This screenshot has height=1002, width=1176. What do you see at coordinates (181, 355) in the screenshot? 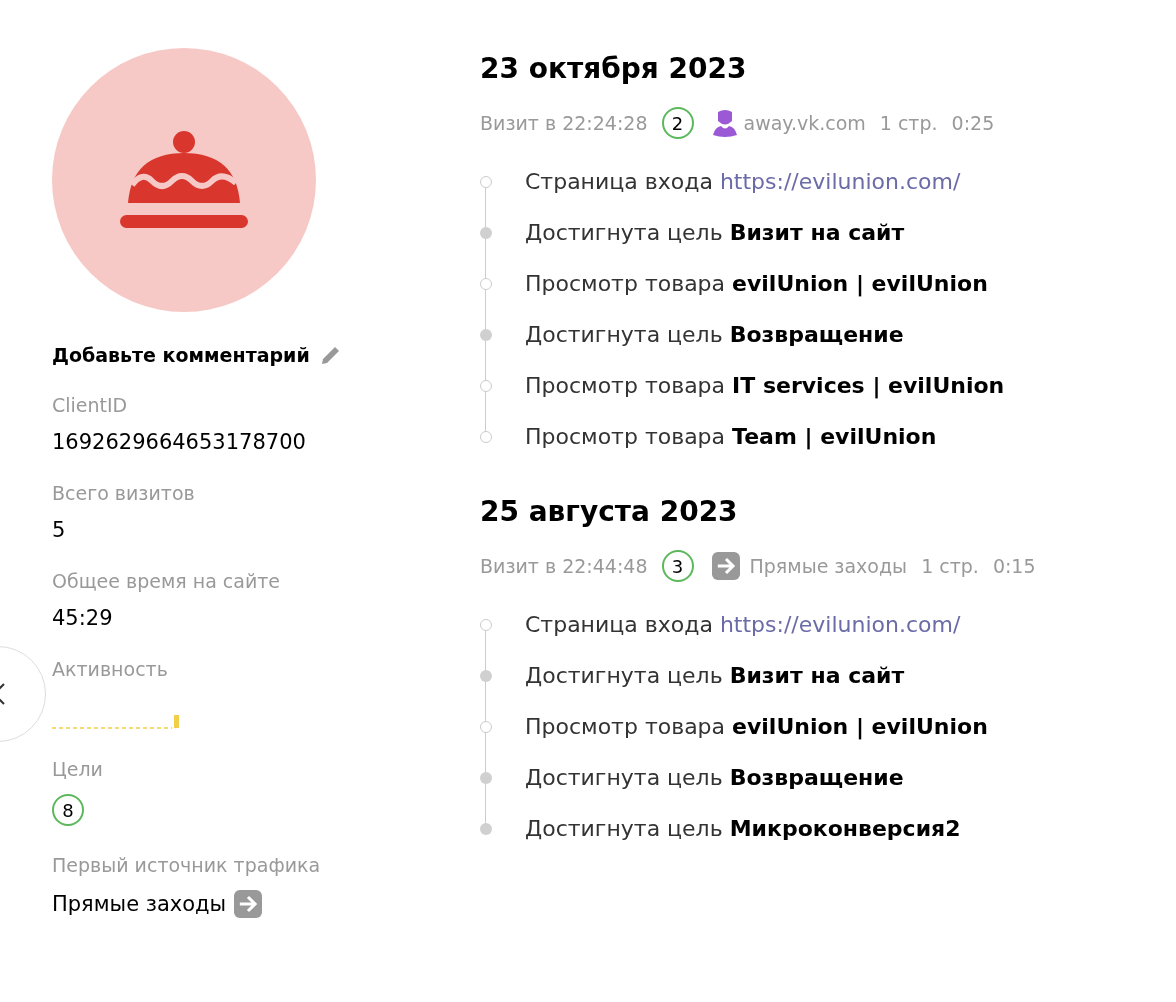
I see `comment-prompt: Добавьте комментарий` at bounding box center [181, 355].